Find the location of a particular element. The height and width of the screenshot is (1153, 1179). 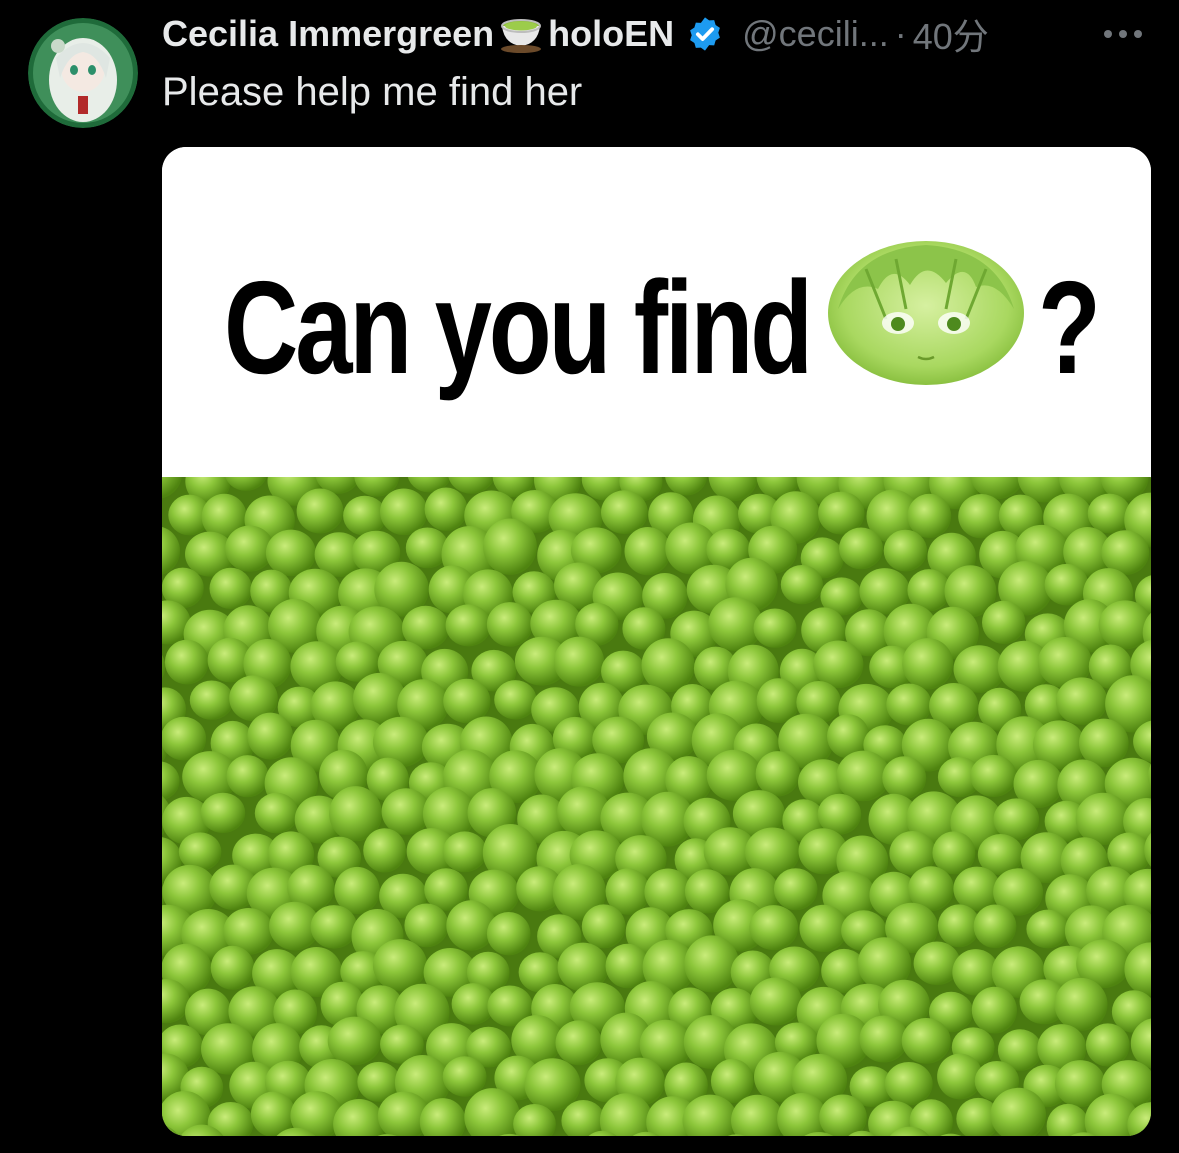

tweet-text: Please help me find her is located at coordinates (372, 92).